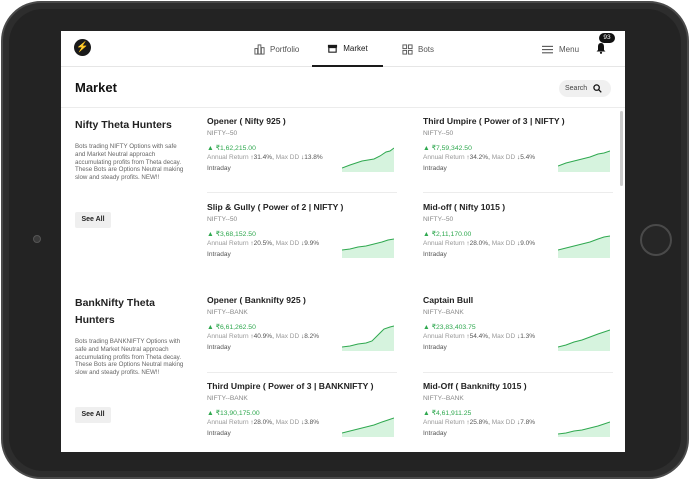  Describe the element at coordinates (547, 49) in the screenshot. I see `hamburger-icon` at that location.